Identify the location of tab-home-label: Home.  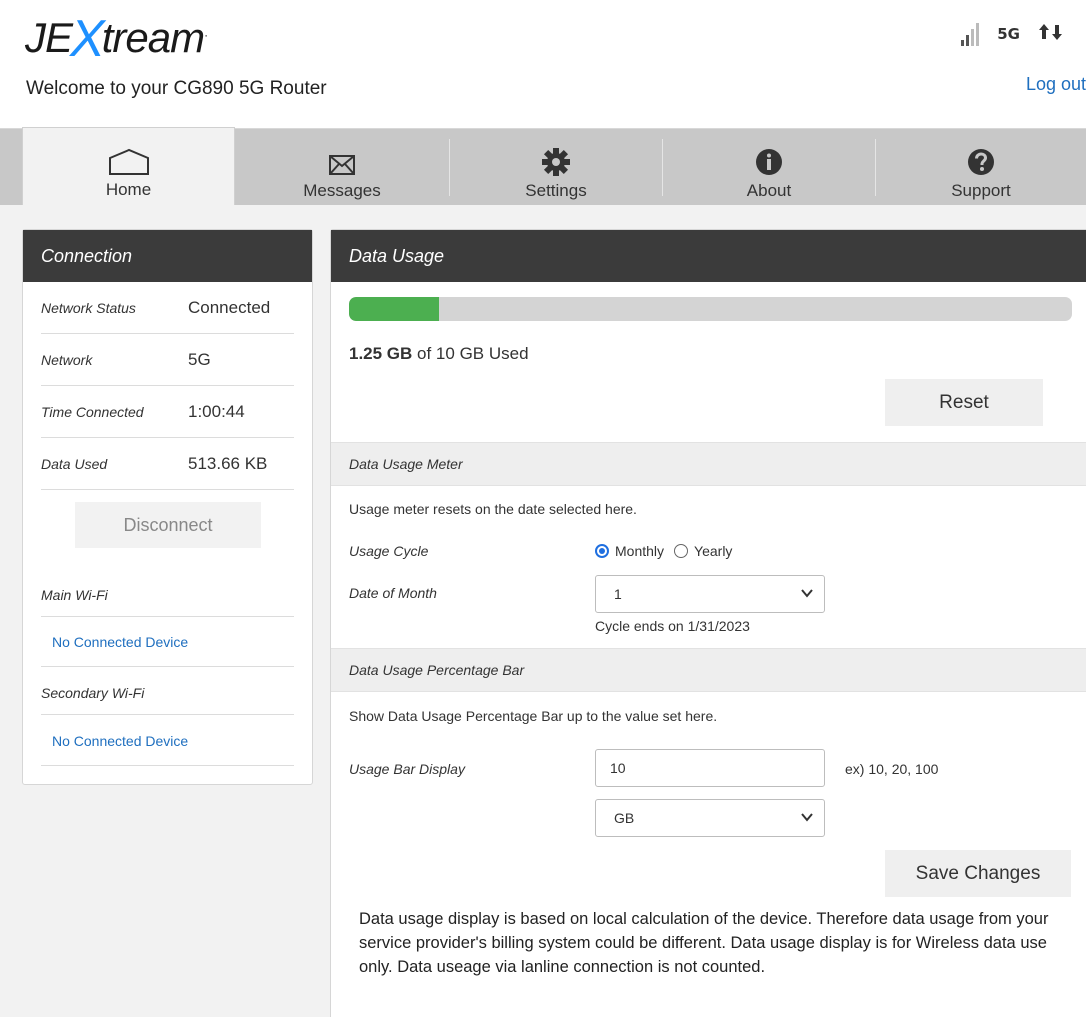
(128, 189).